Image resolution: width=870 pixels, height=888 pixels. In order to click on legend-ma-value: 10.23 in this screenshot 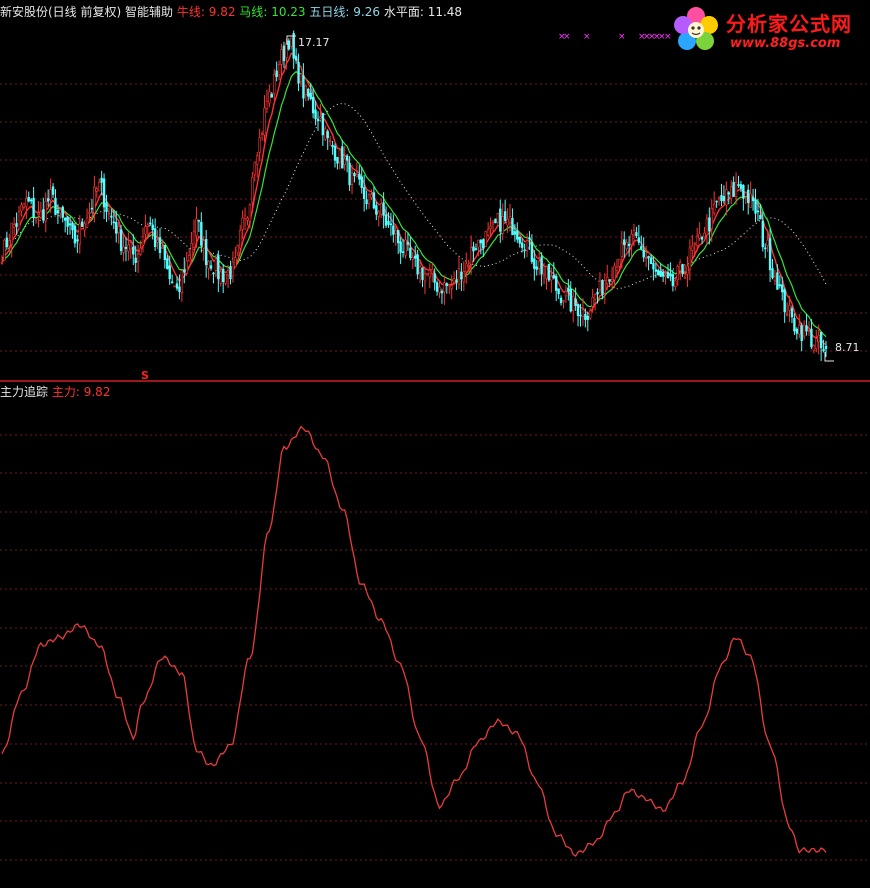, I will do `click(288, 12)`.